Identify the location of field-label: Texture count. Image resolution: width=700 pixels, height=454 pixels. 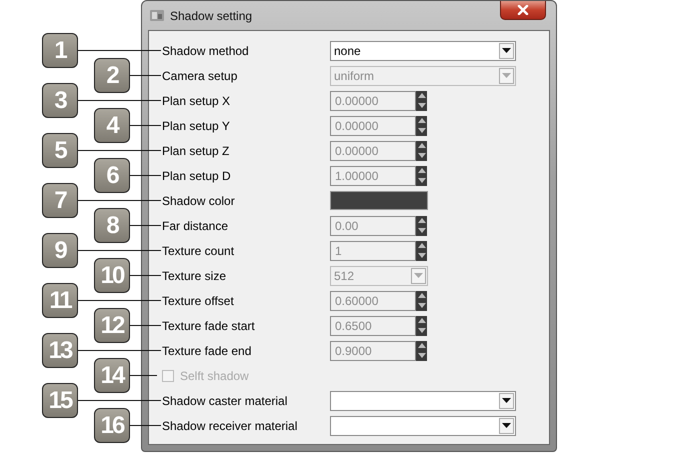
(199, 251).